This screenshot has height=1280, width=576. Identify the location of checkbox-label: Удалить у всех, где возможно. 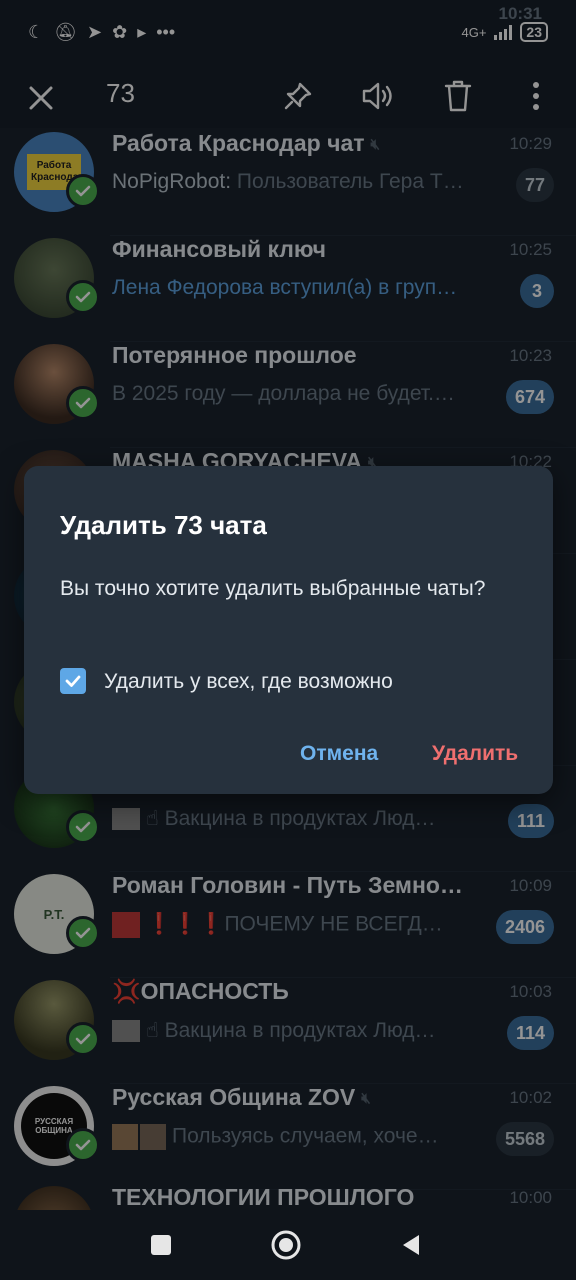
(248, 682).